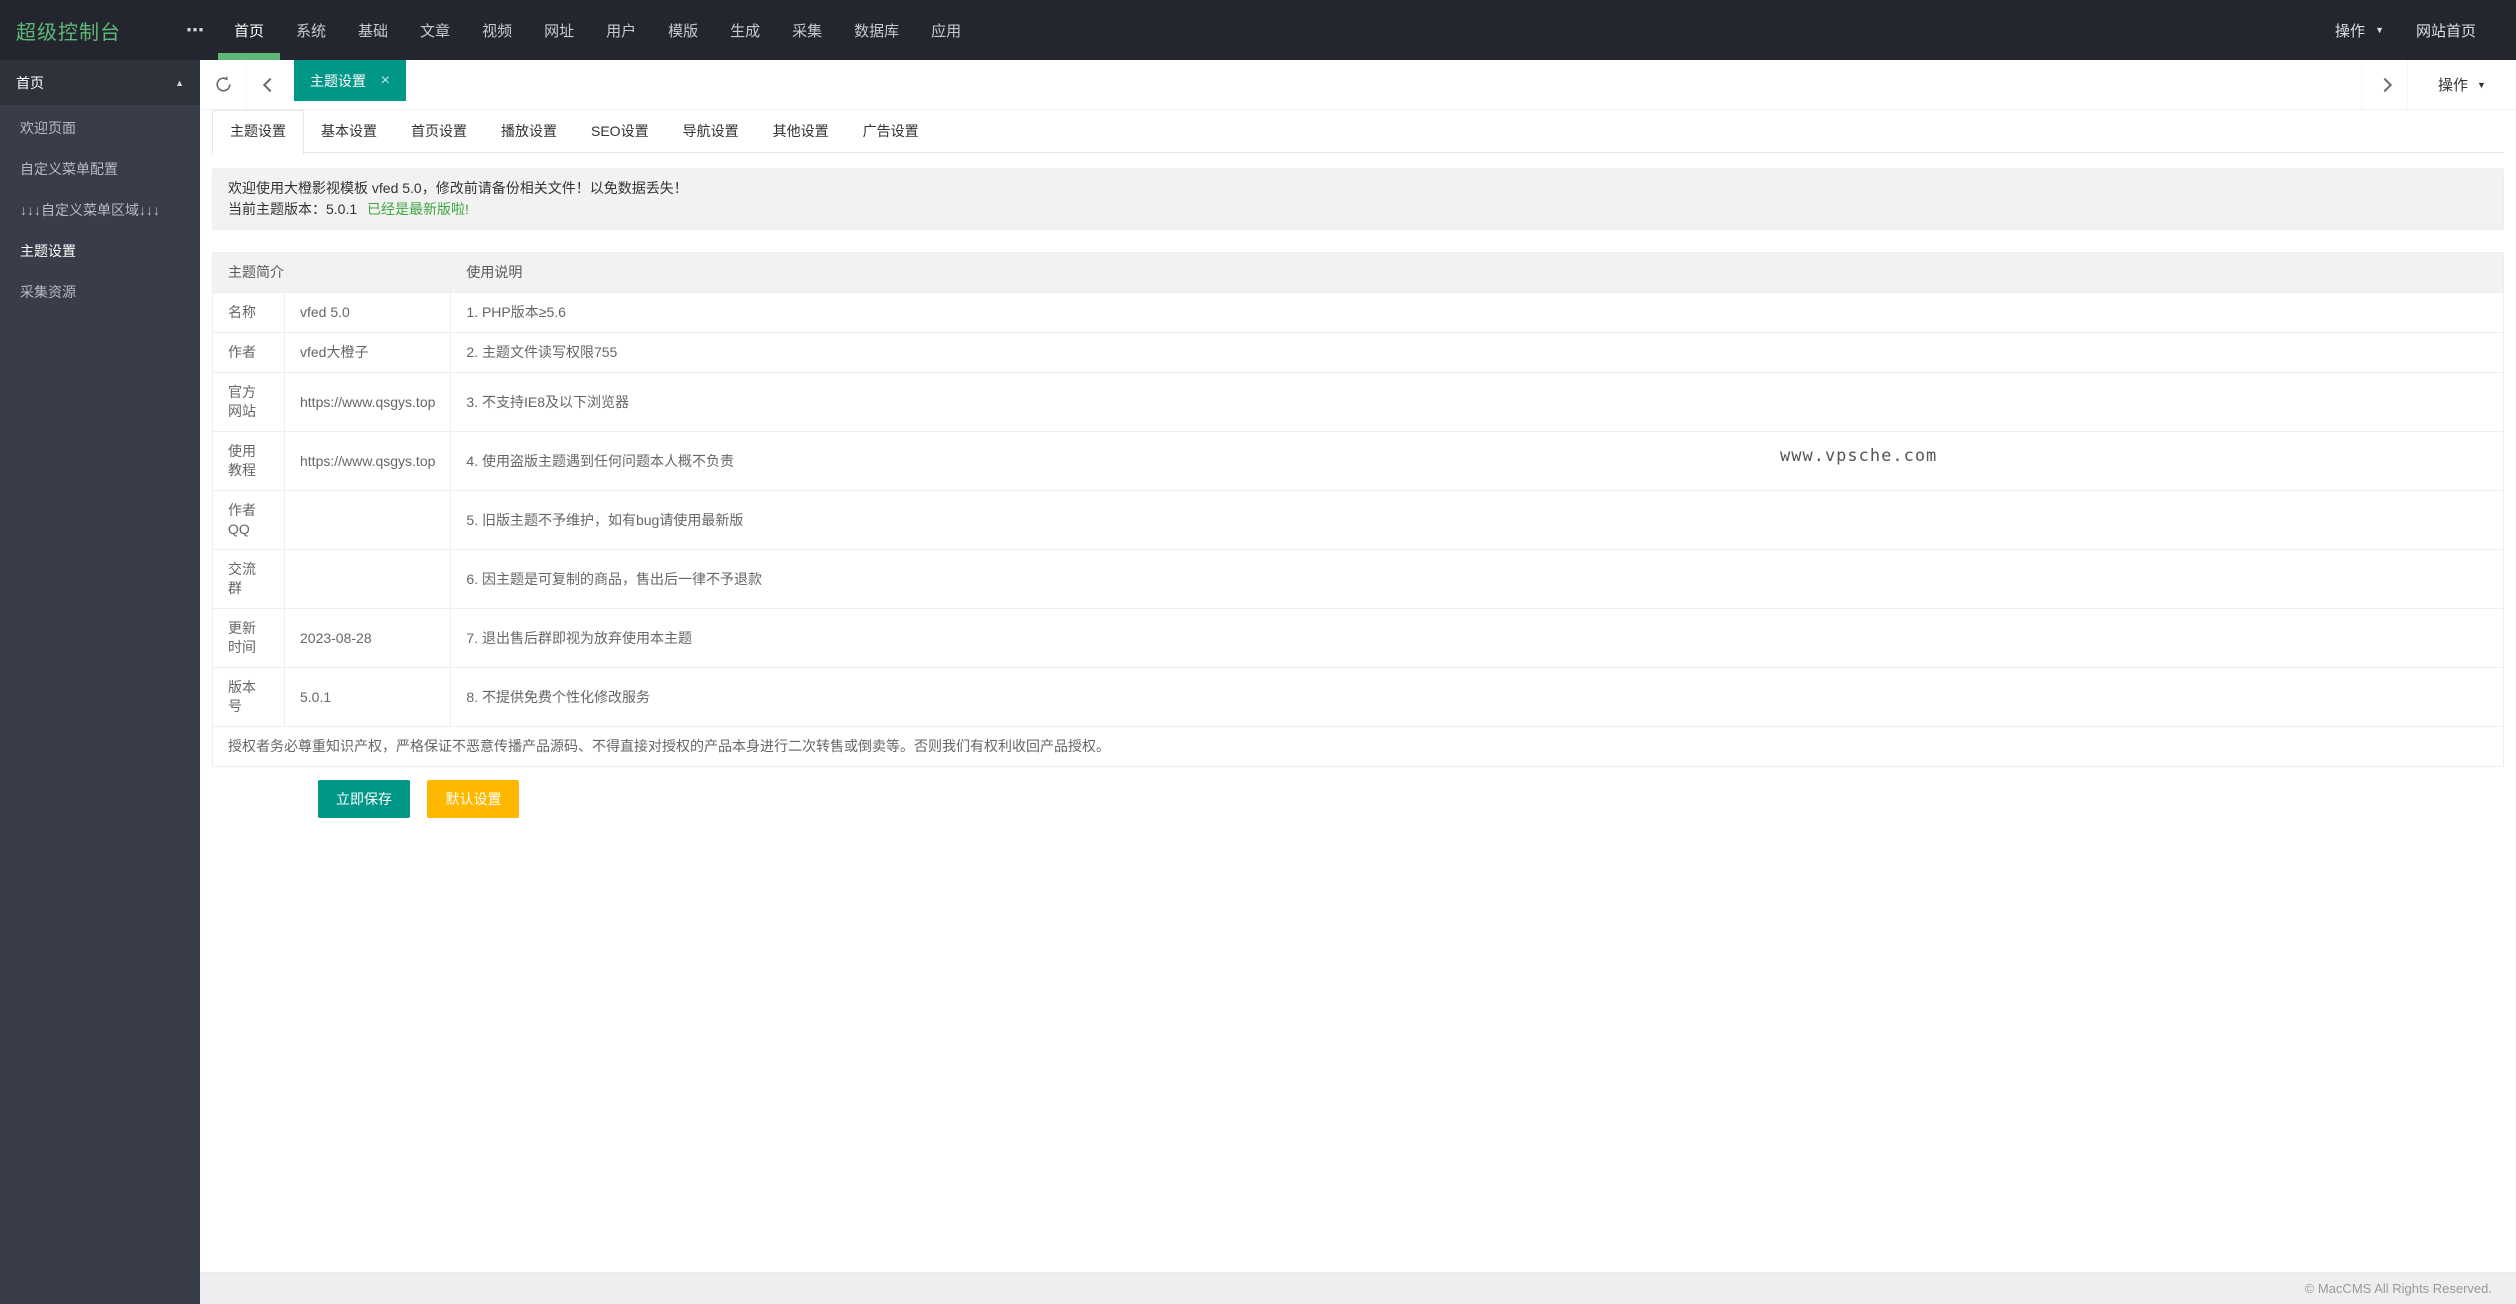 This screenshot has height=1304, width=2516. What do you see at coordinates (248, 461) in the screenshot?
I see `row-label: 使用教程` at bounding box center [248, 461].